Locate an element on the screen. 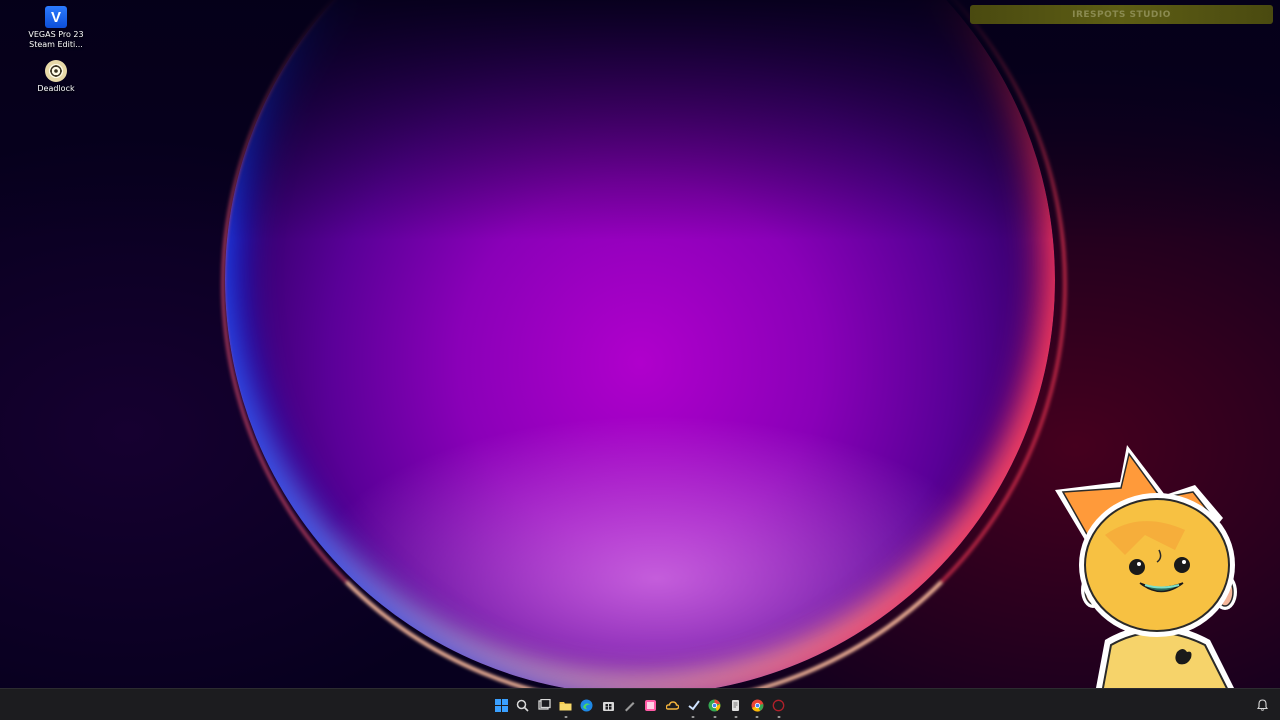 This screenshot has height=720, width=1280. search-icon is located at coordinates (523, 705).